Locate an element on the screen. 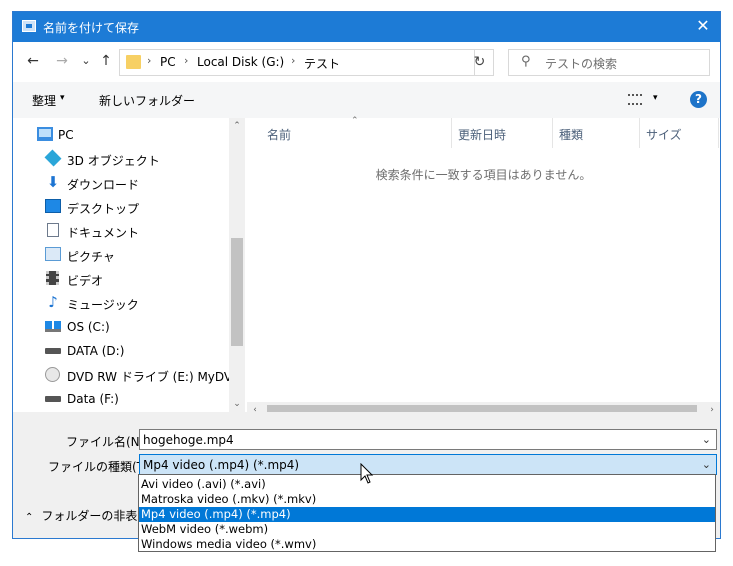 The image size is (733, 566). sort-ascending-icon: ⌃ is located at coordinates (355, 121).